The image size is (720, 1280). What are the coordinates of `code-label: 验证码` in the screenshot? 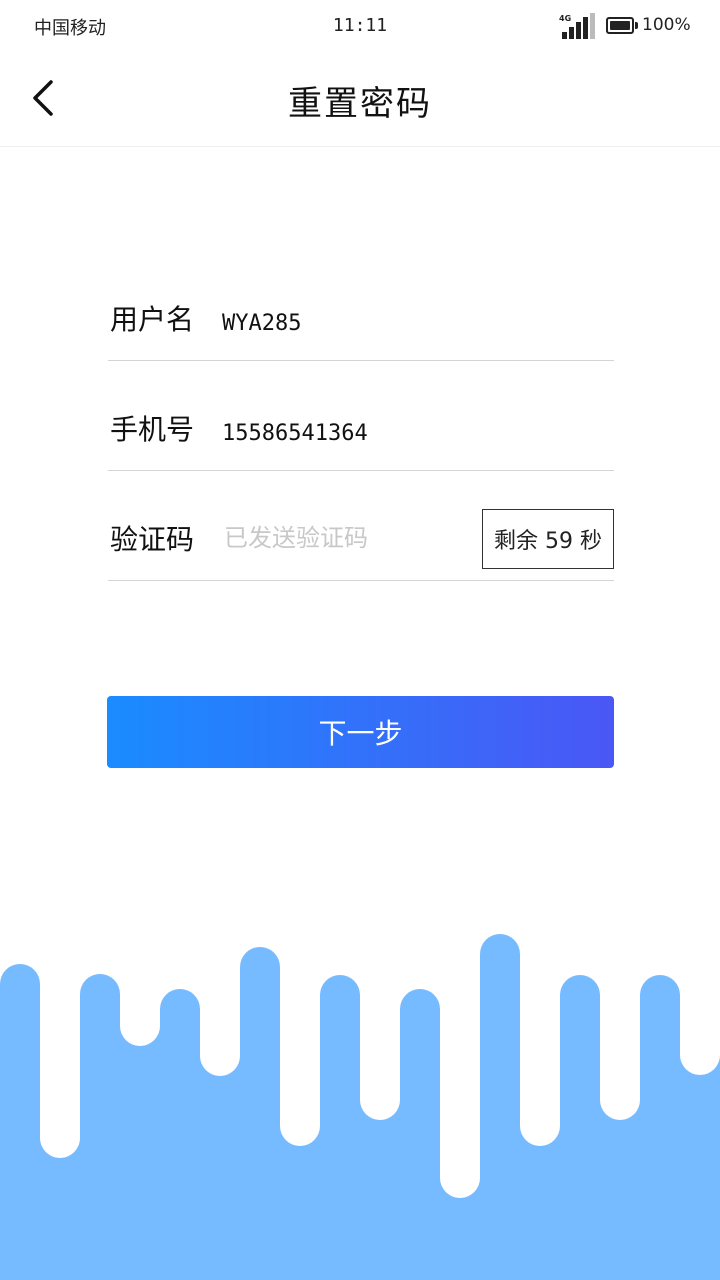 It's located at (152, 539).